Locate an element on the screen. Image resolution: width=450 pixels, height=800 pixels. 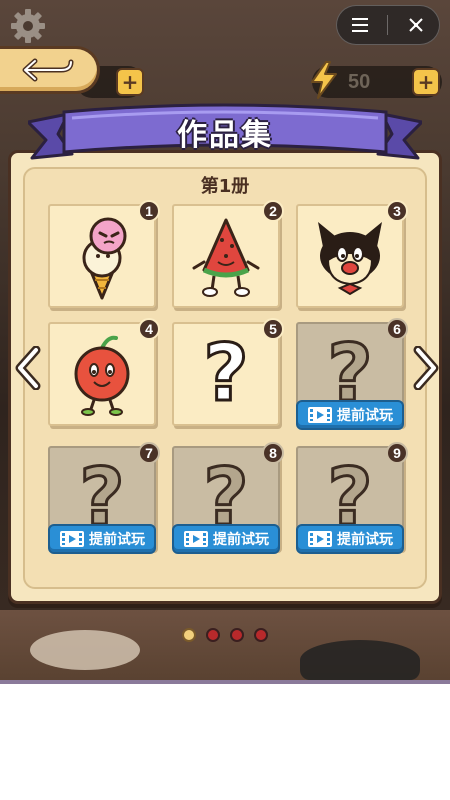
card-2: 2 is located at coordinates (228, 254).